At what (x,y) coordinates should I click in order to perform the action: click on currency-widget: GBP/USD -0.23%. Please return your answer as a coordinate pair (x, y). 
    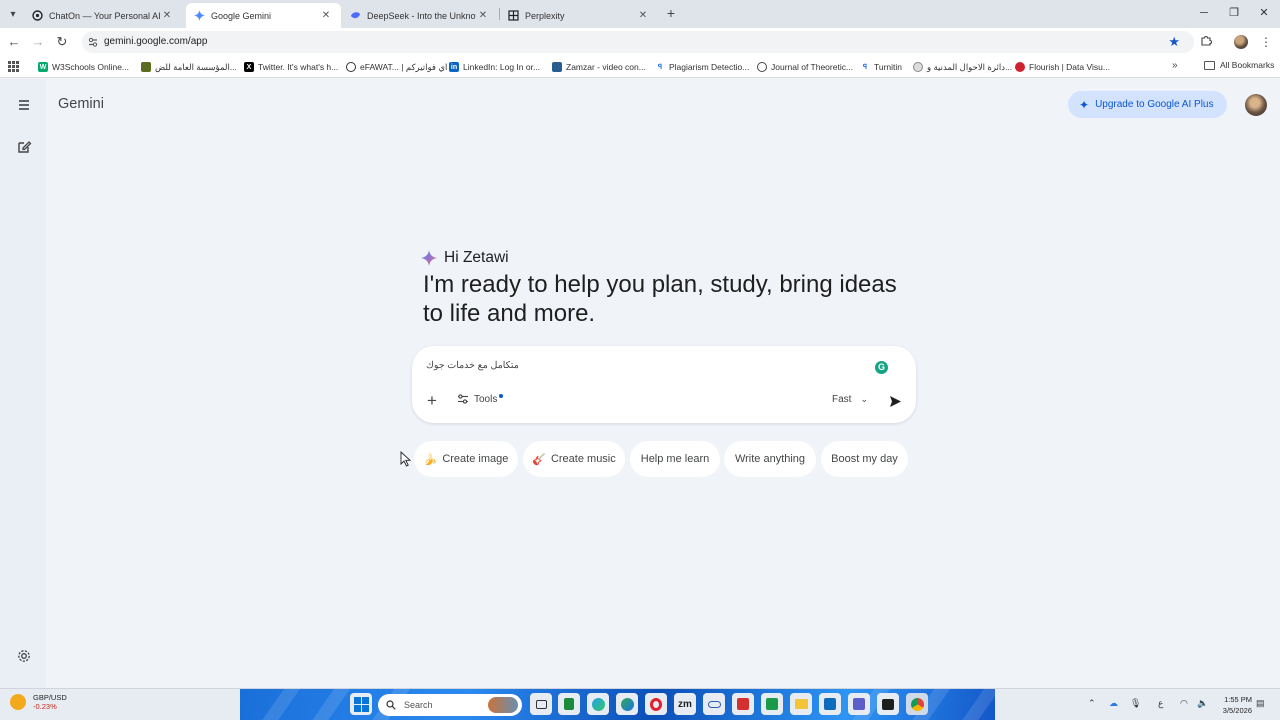
    Looking at the image, I should click on (38, 702).